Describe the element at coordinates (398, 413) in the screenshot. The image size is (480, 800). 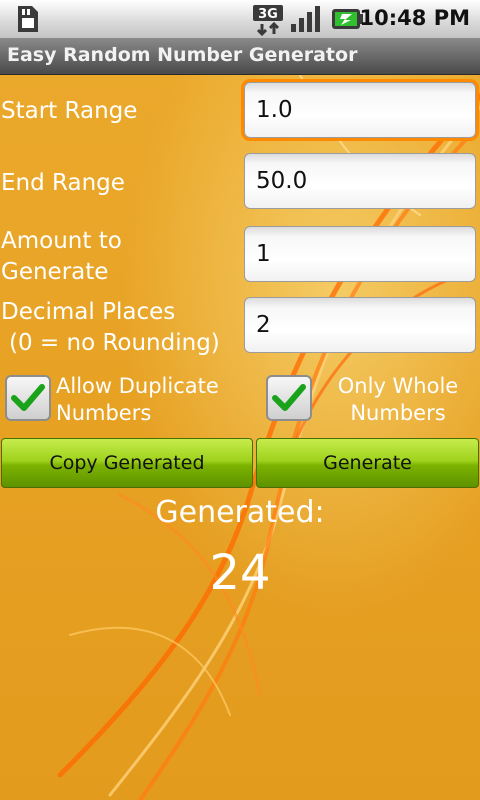
I see `only-whole-label-line2: Numbers` at that location.